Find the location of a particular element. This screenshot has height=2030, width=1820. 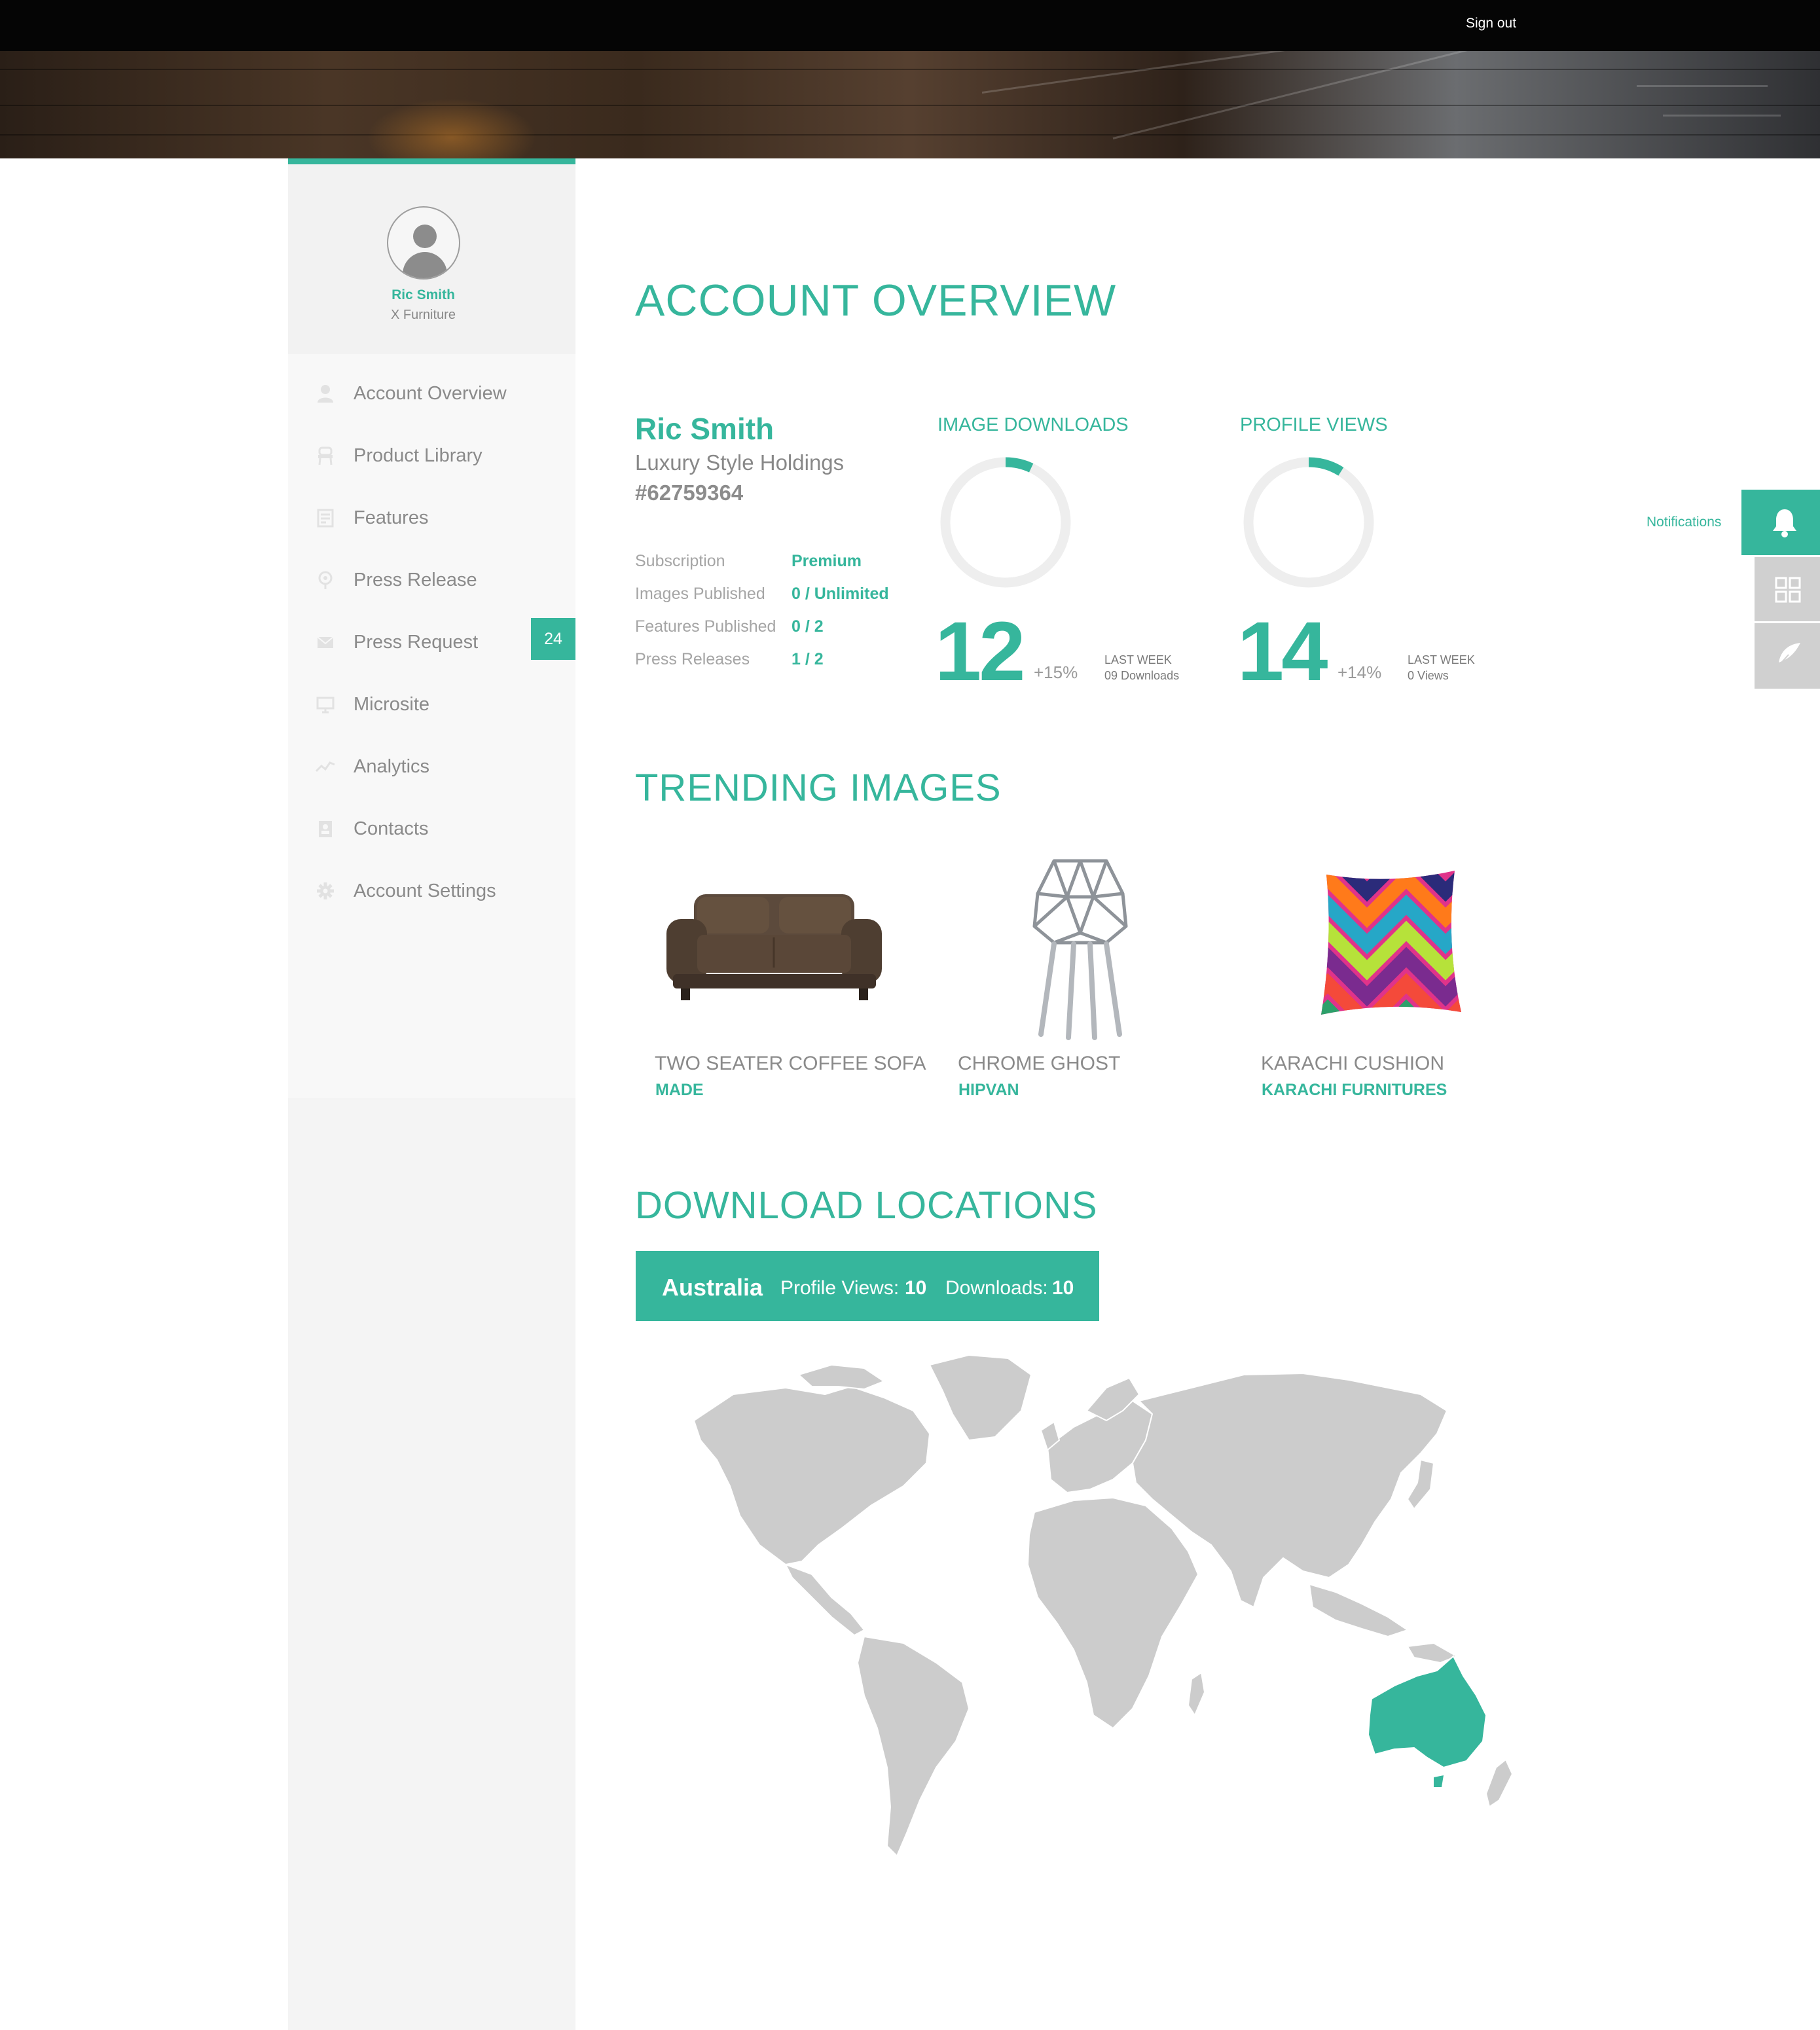

sidebar-item-contacts: Contacts is located at coordinates (431, 828).